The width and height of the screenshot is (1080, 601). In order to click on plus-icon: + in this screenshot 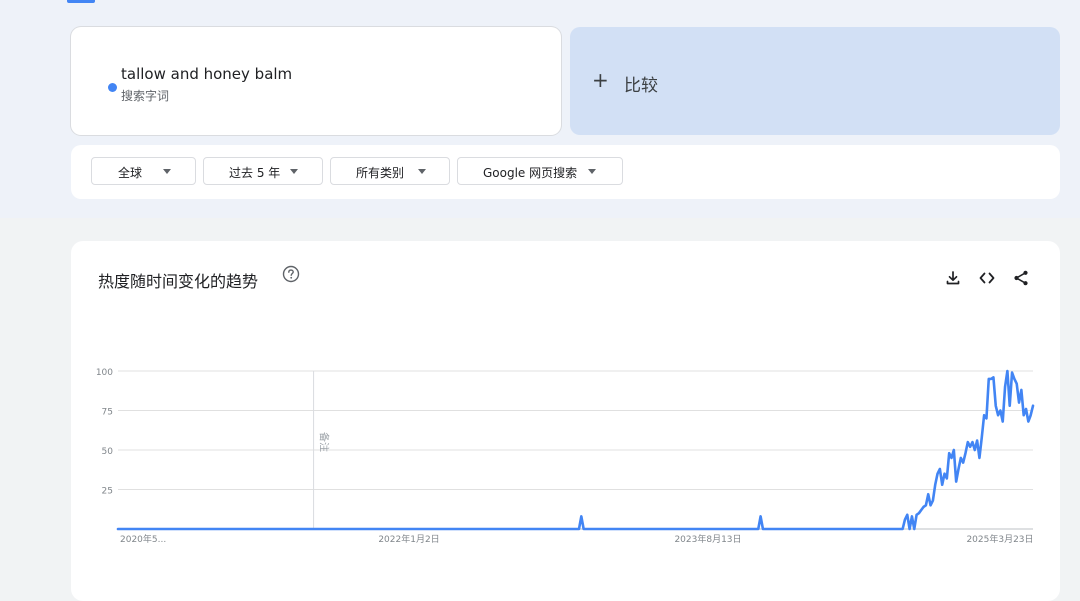, I will do `click(600, 80)`.